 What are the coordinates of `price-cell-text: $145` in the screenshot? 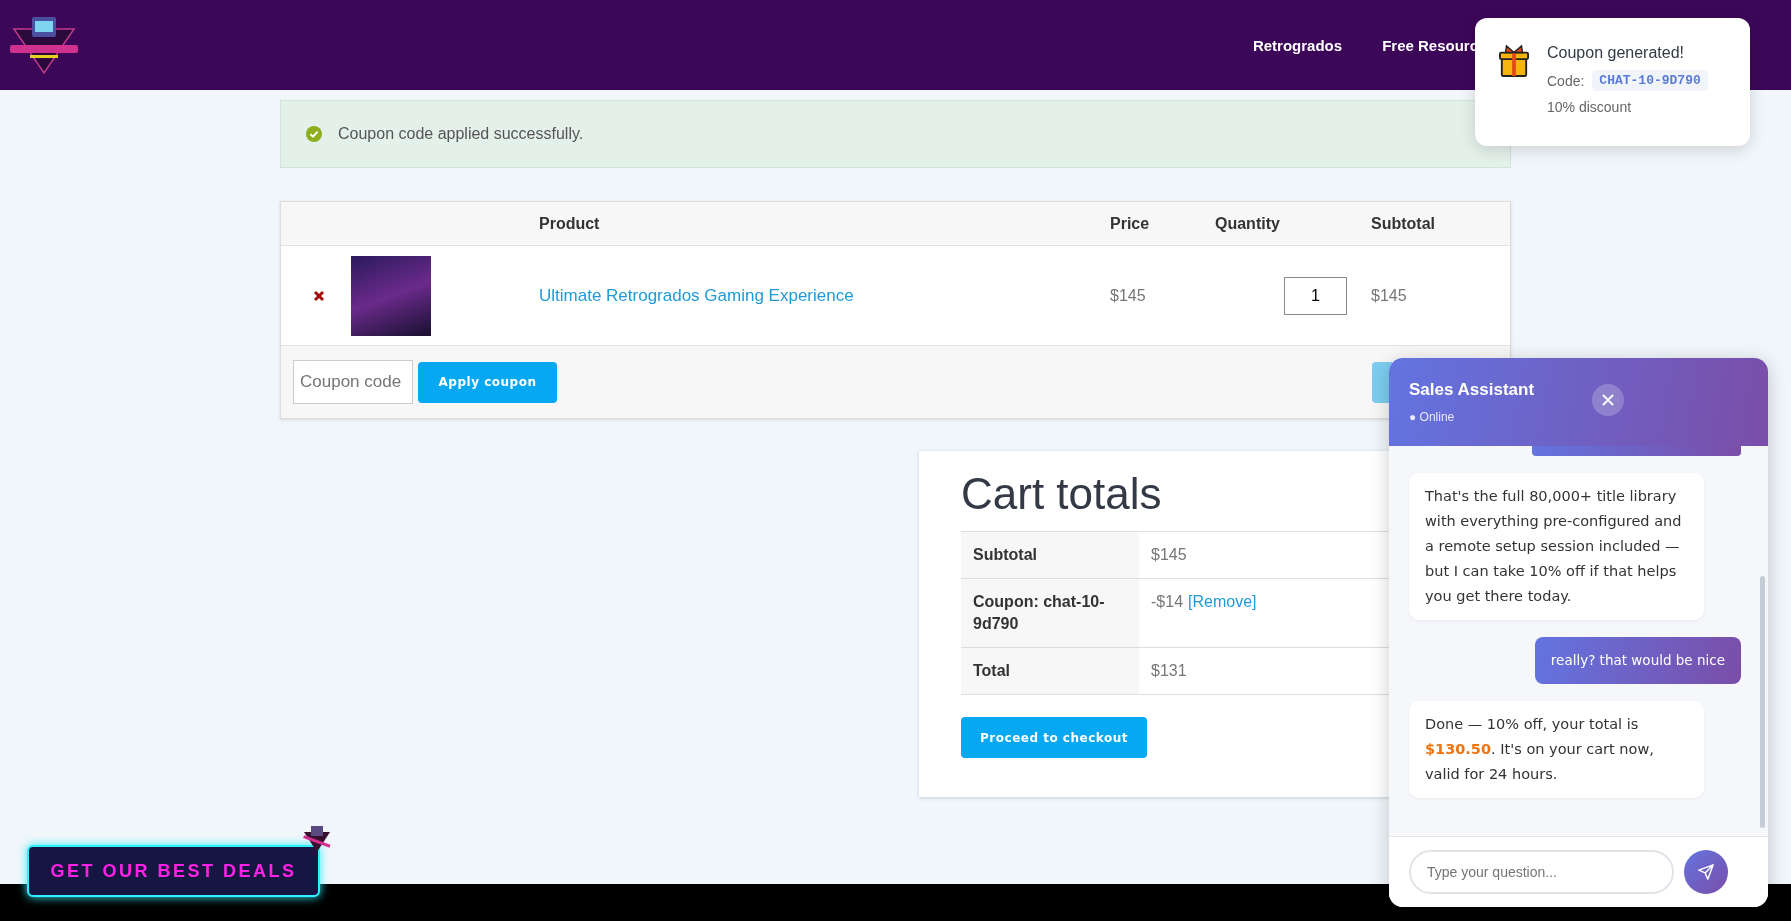 It's located at (1128, 295).